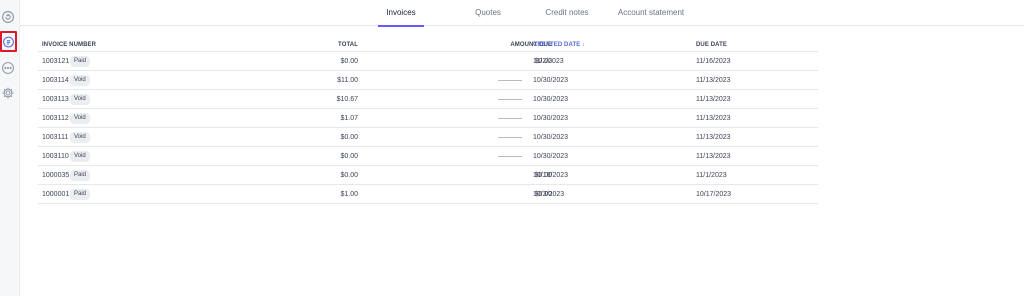 Image resolution: width=1024 pixels, height=296 pixels. I want to click on invoice-icon, so click(8, 41).